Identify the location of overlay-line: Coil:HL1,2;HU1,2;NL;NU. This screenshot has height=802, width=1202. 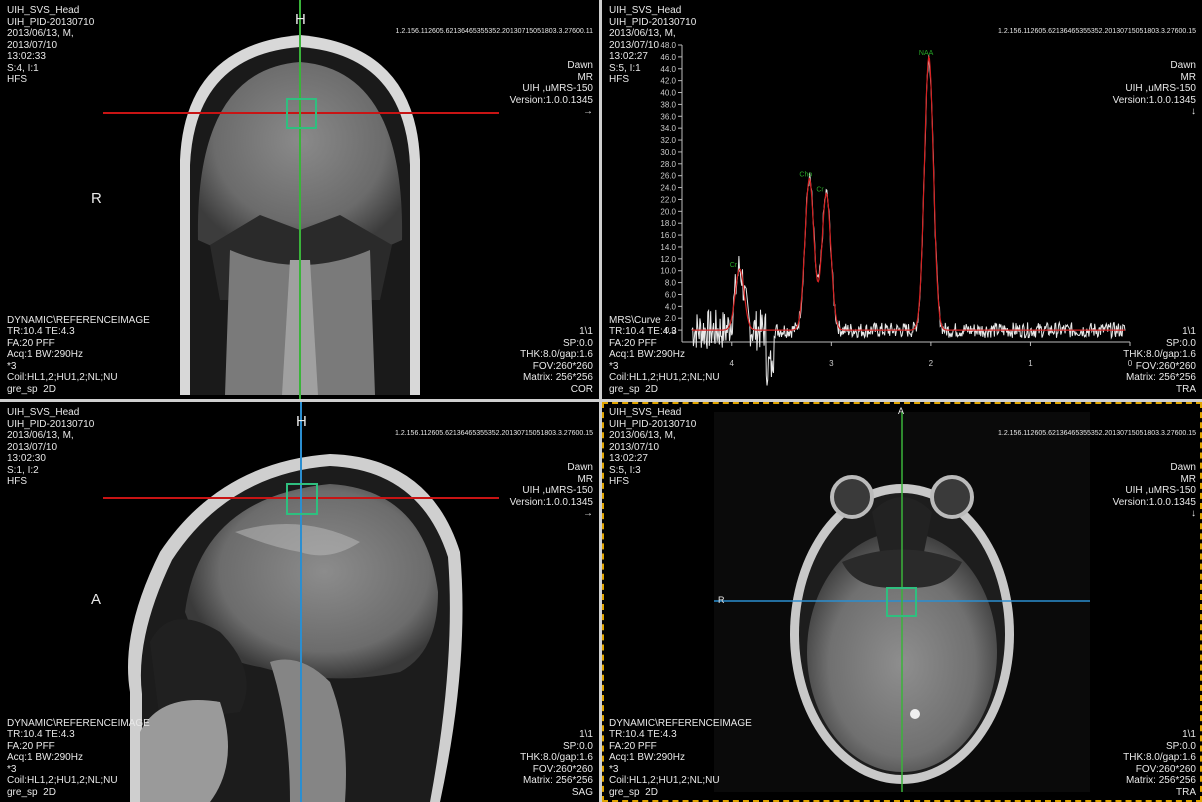
(664, 780).